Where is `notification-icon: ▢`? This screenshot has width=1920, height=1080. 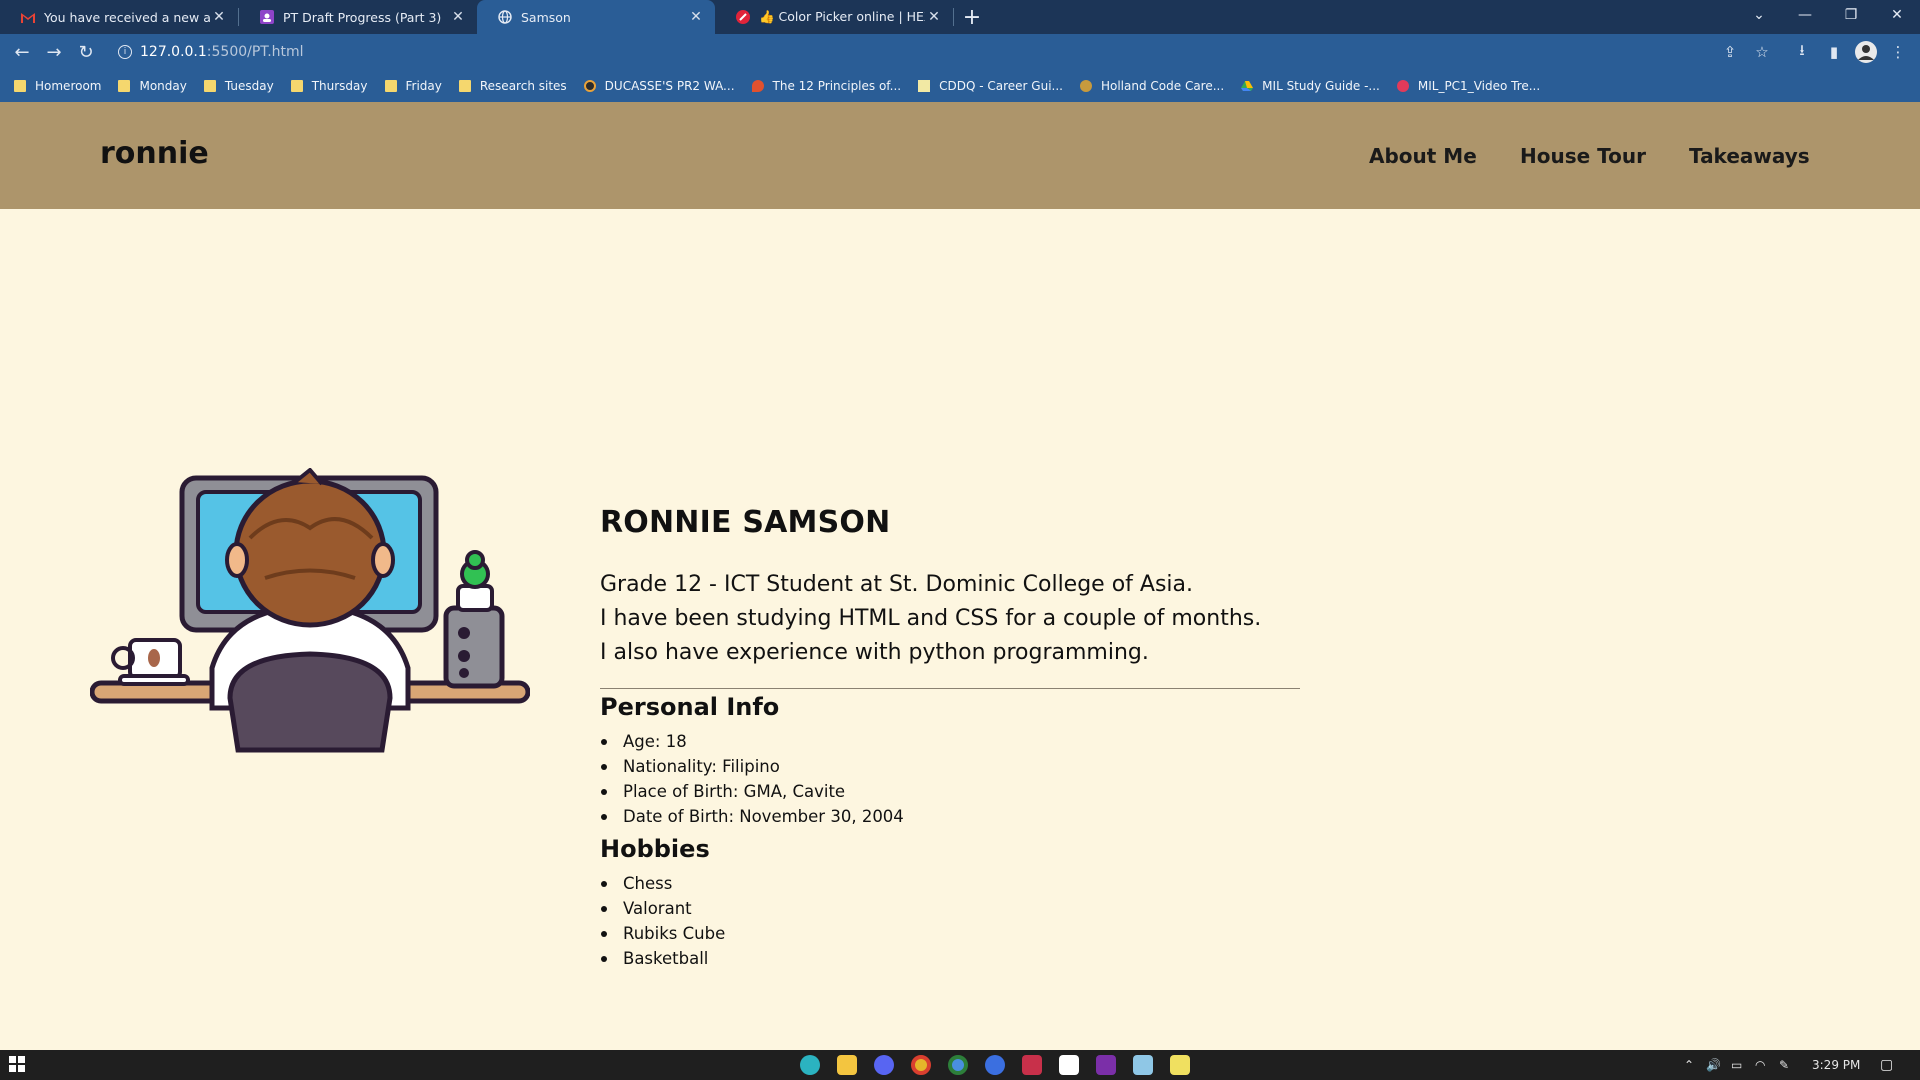
notification-icon: ▢ is located at coordinates (1886, 1065).